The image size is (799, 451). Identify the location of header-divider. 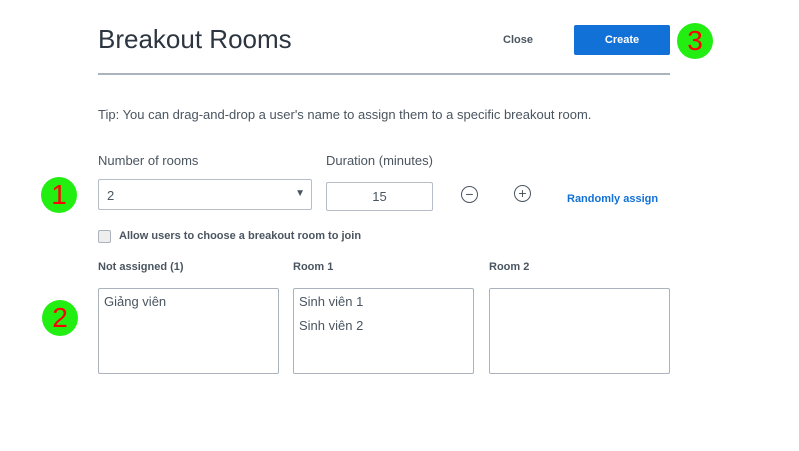
(384, 74).